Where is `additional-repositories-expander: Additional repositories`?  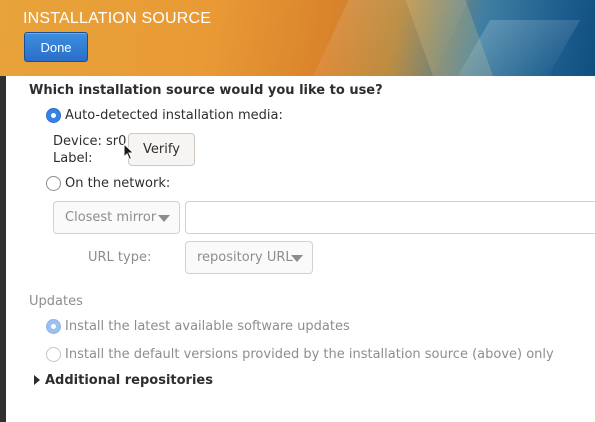
additional-repositories-expander: Additional repositories is located at coordinates (129, 380).